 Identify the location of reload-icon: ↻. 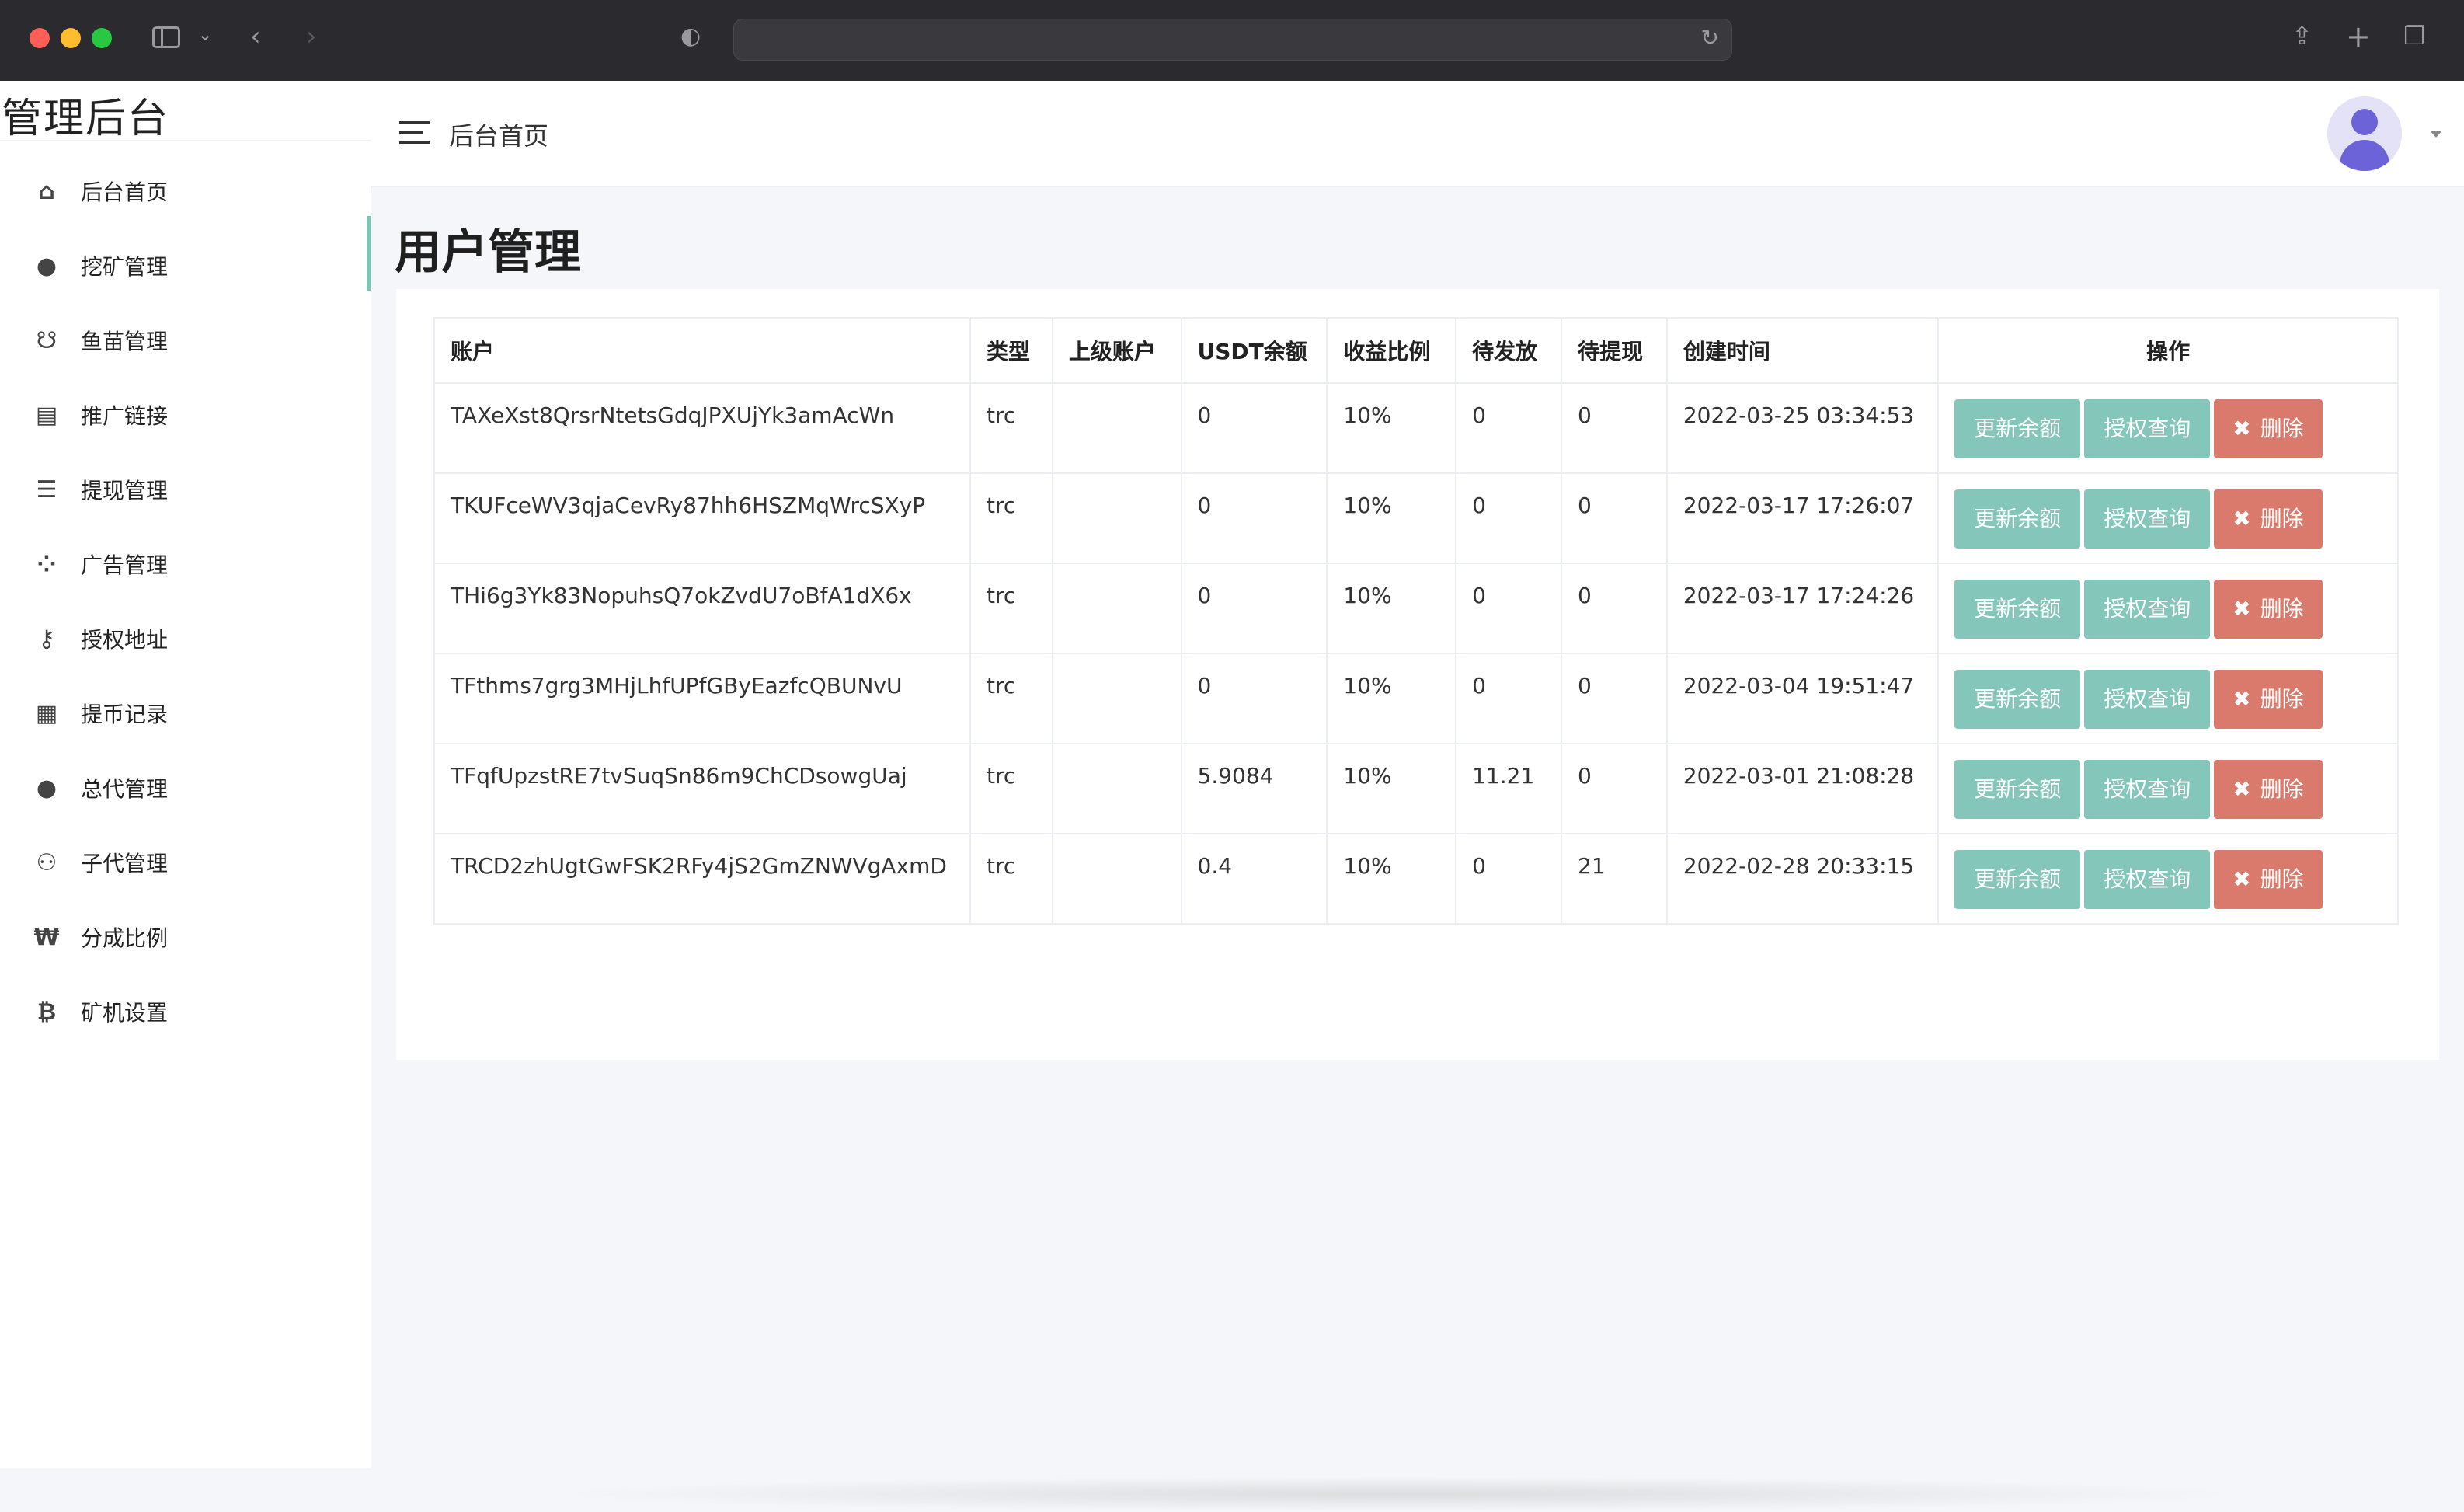
(1710, 38).